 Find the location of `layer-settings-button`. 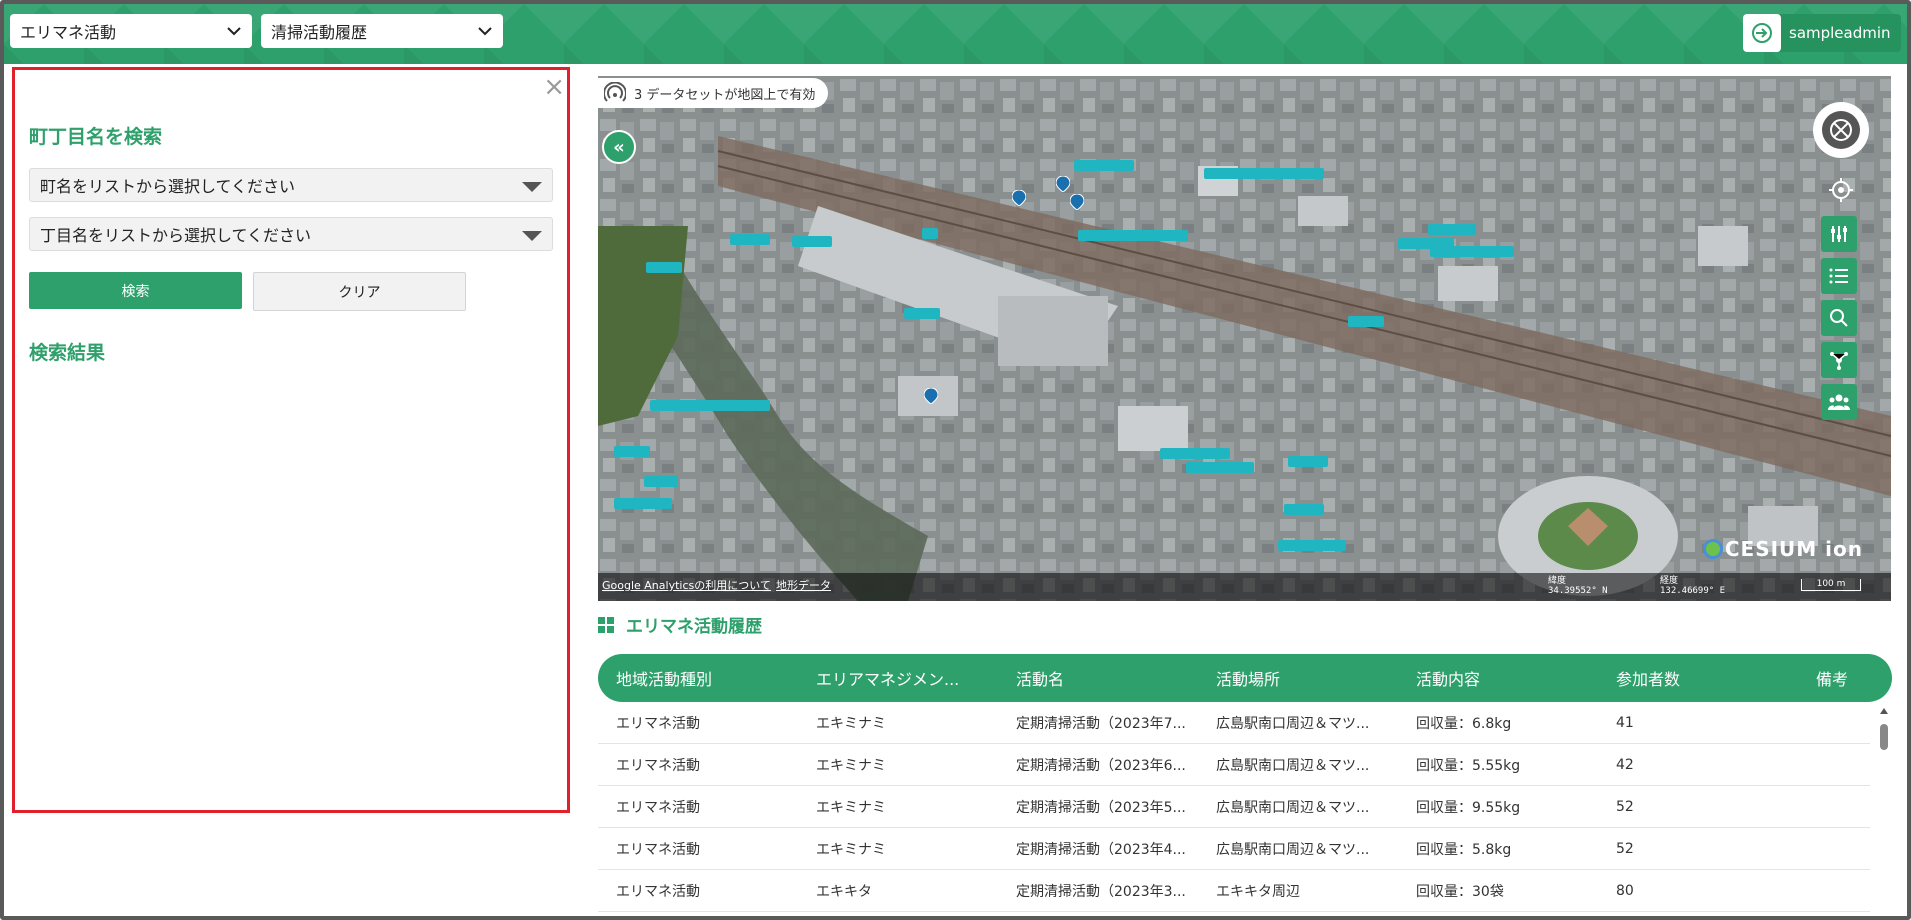

layer-settings-button is located at coordinates (1839, 234).